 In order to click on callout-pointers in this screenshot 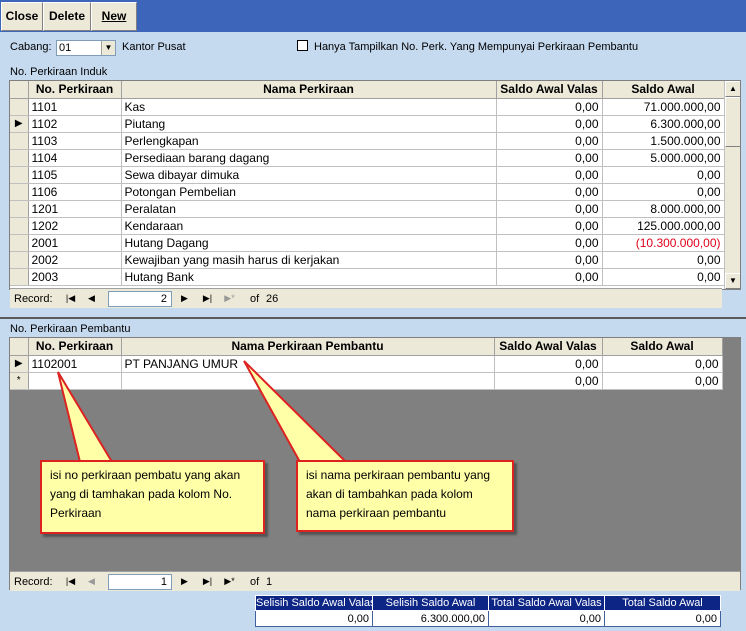, I will do `click(203, 411)`.